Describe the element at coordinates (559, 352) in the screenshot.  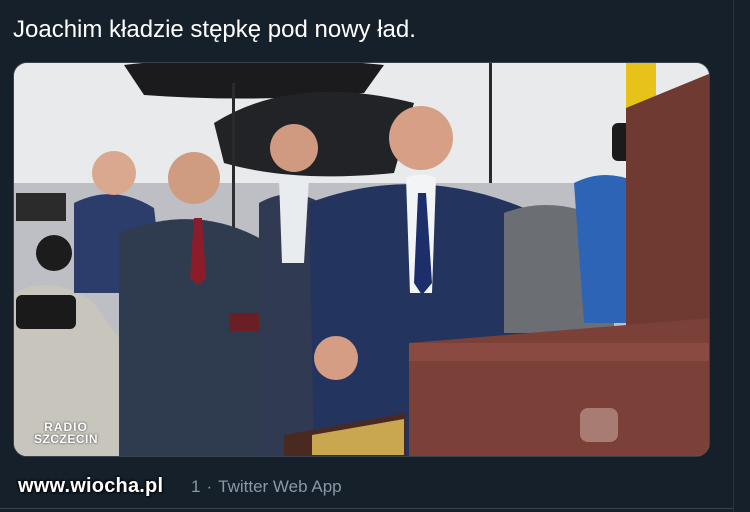
I see `photo-keel-top` at that location.